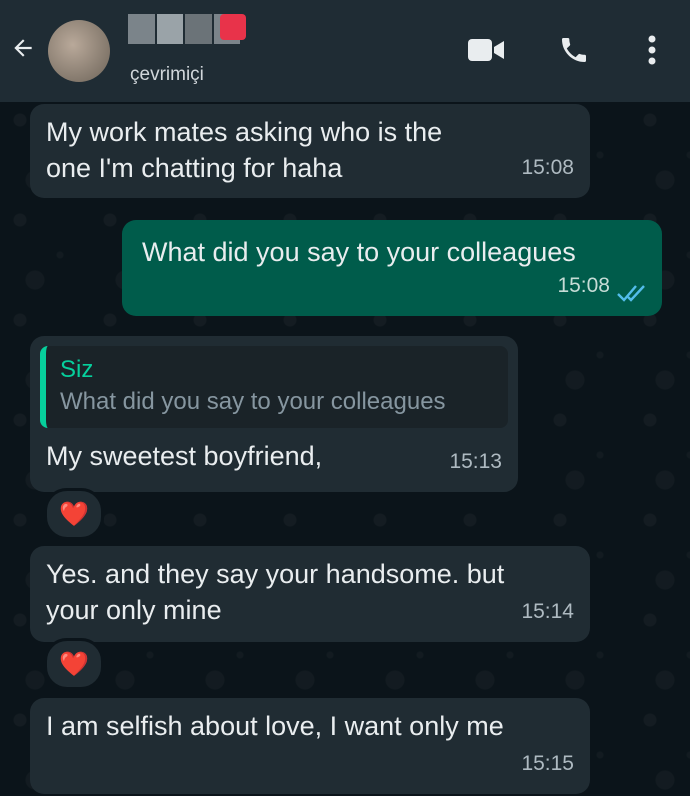  I want to click on video-call-icon, so click(486, 50).